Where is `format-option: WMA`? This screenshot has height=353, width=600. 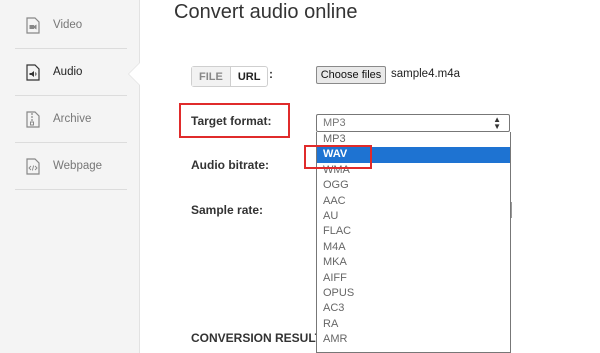 format-option: WMA is located at coordinates (413, 170).